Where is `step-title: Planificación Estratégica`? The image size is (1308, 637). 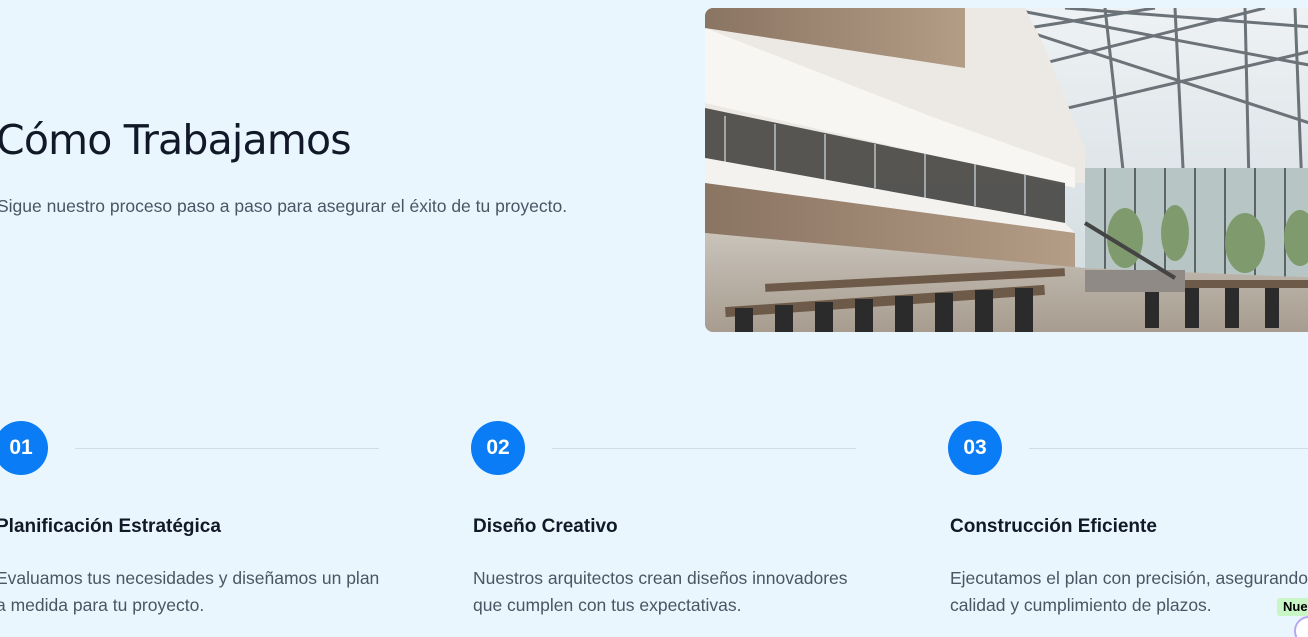
step-title: Planificación Estratégica is located at coordinates (110, 526).